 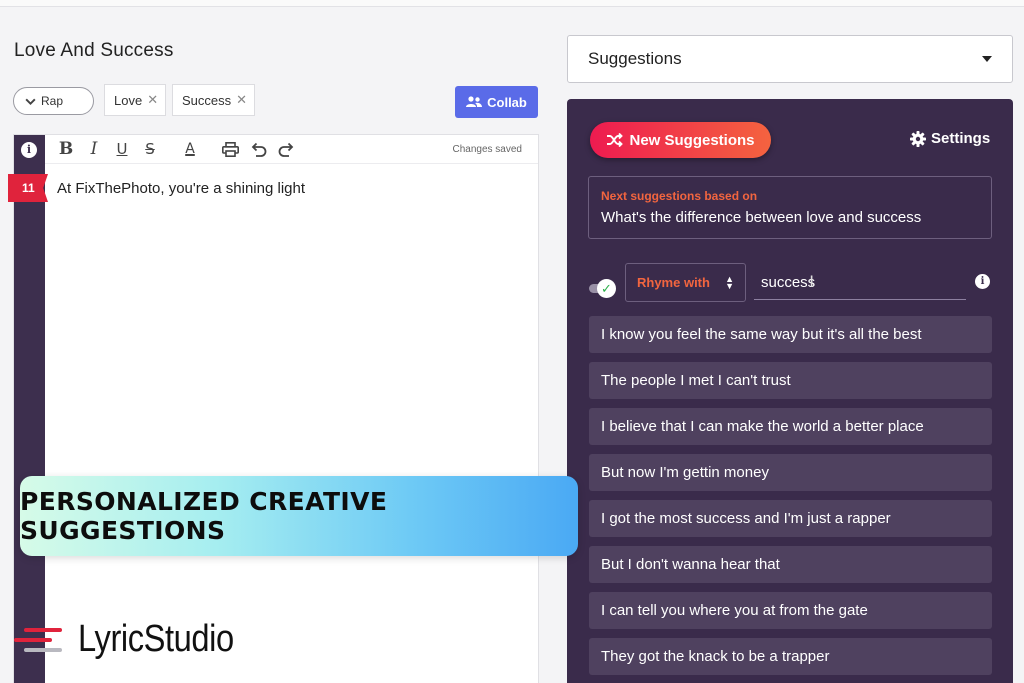 I want to click on settings-button: Settings, so click(x=950, y=138).